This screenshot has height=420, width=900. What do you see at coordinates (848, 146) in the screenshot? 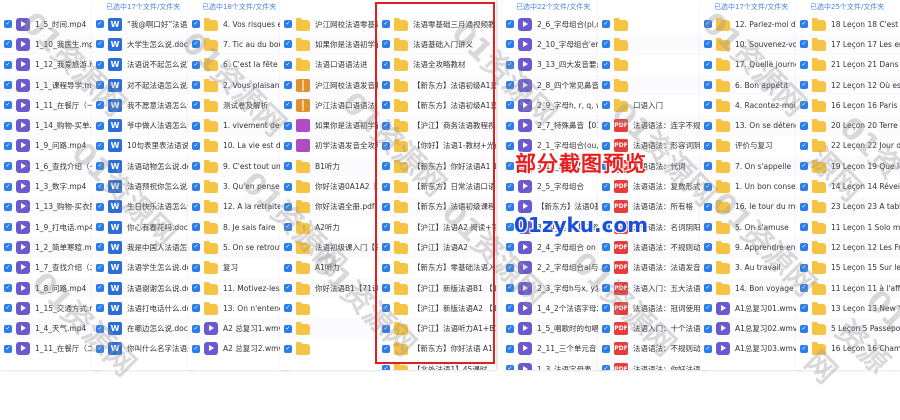
I see `file-row: ✓ 22 Leçon 22 Jour de fête` at bounding box center [848, 146].